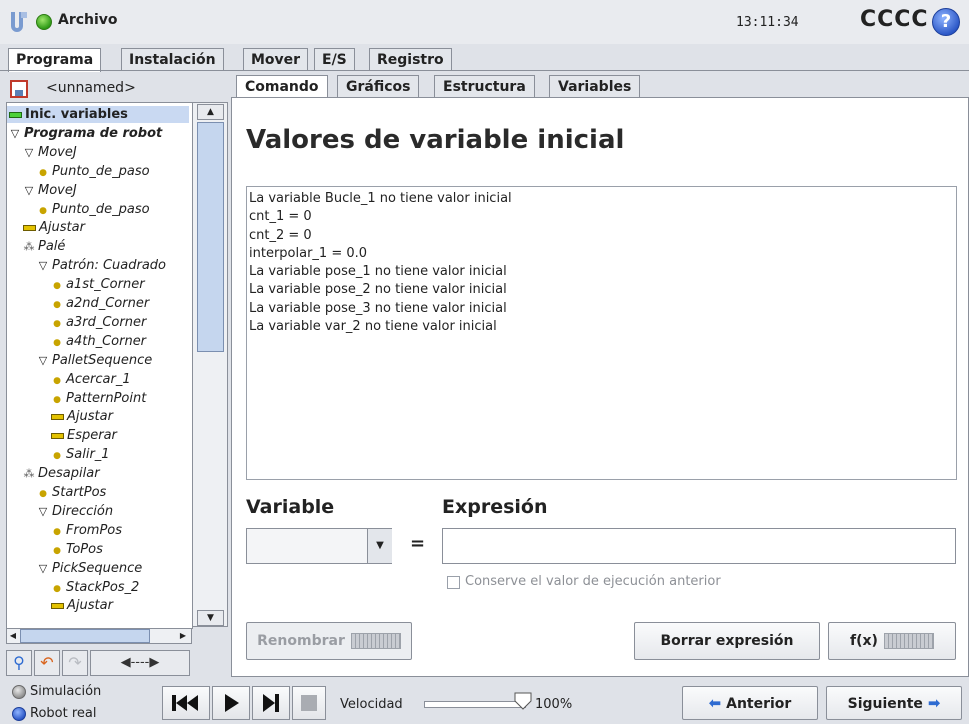  I want to click on play-button, so click(231, 703).